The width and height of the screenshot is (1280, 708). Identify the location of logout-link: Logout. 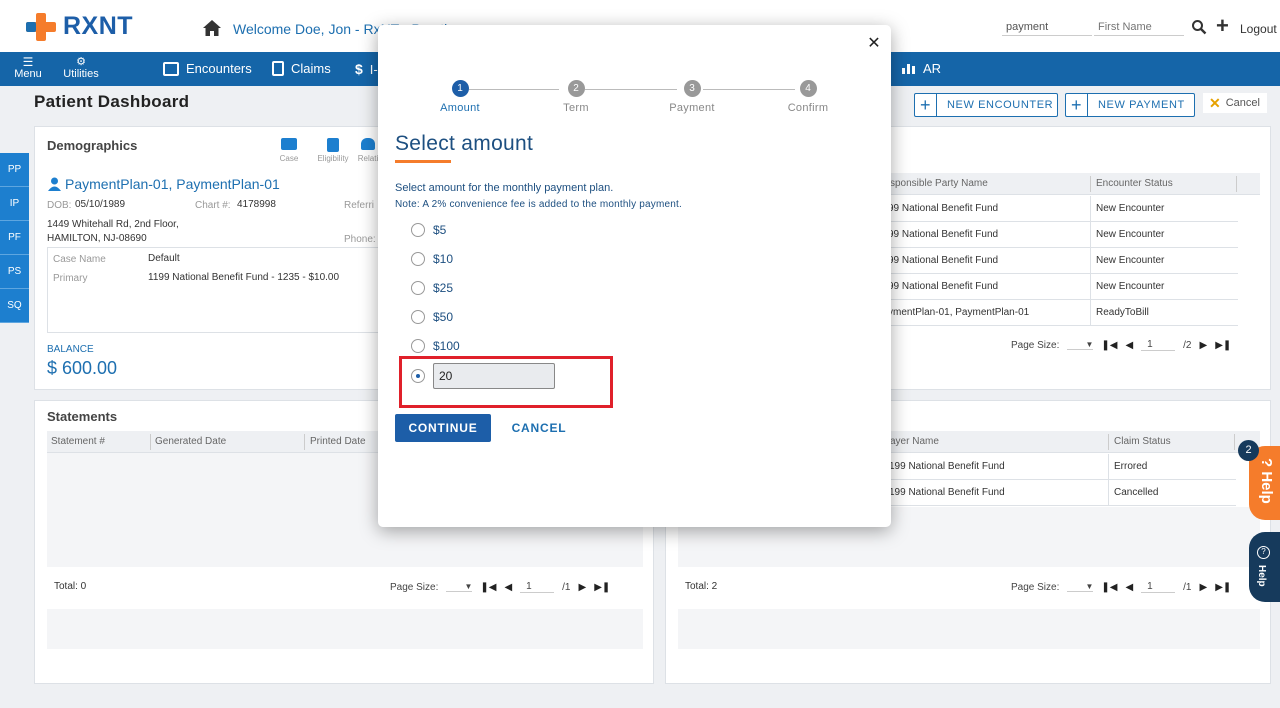
(1258, 29).